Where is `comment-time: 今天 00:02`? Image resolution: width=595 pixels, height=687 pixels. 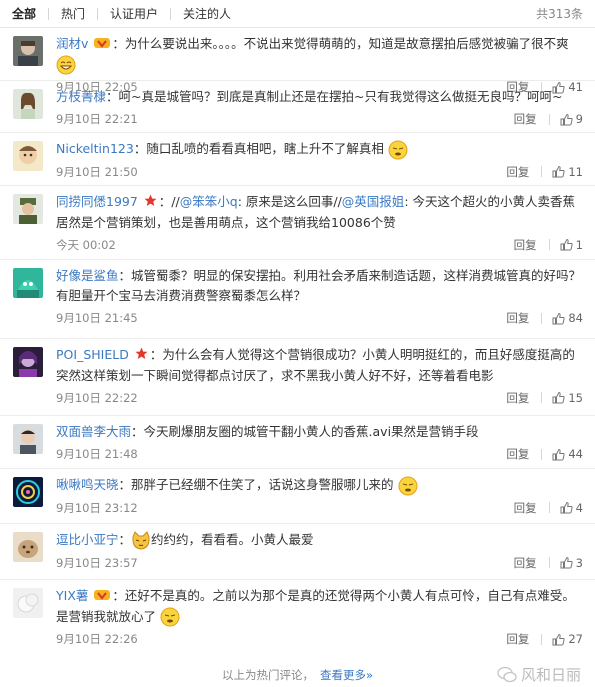 comment-time: 今天 00:02 is located at coordinates (86, 244).